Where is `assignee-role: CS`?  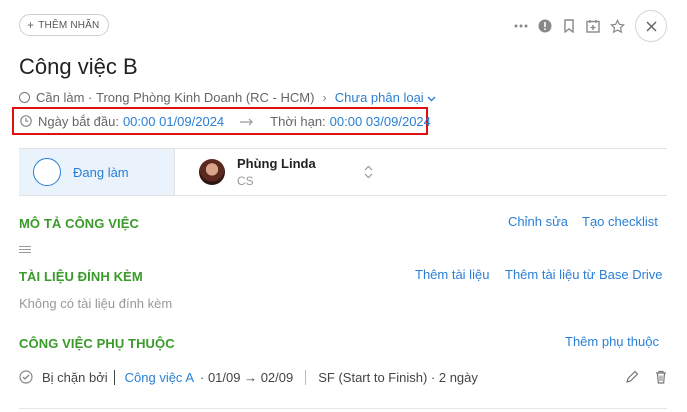 assignee-role: CS is located at coordinates (245, 181).